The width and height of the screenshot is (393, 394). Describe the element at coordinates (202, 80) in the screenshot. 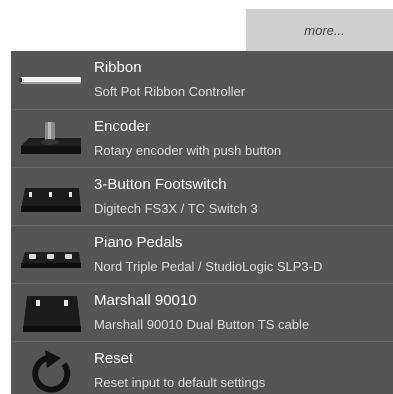

I see `menu-item-ribbon: Ribbon Soft Pot Ribbon Controller` at that location.